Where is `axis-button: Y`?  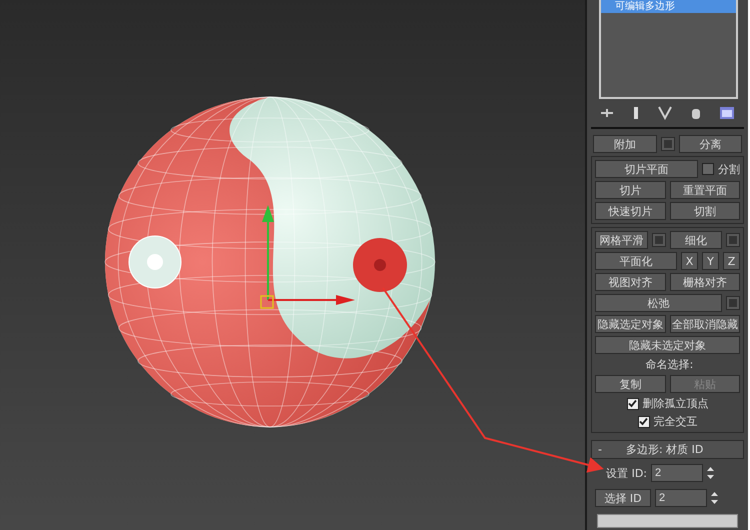 axis-button: Y is located at coordinates (710, 261).